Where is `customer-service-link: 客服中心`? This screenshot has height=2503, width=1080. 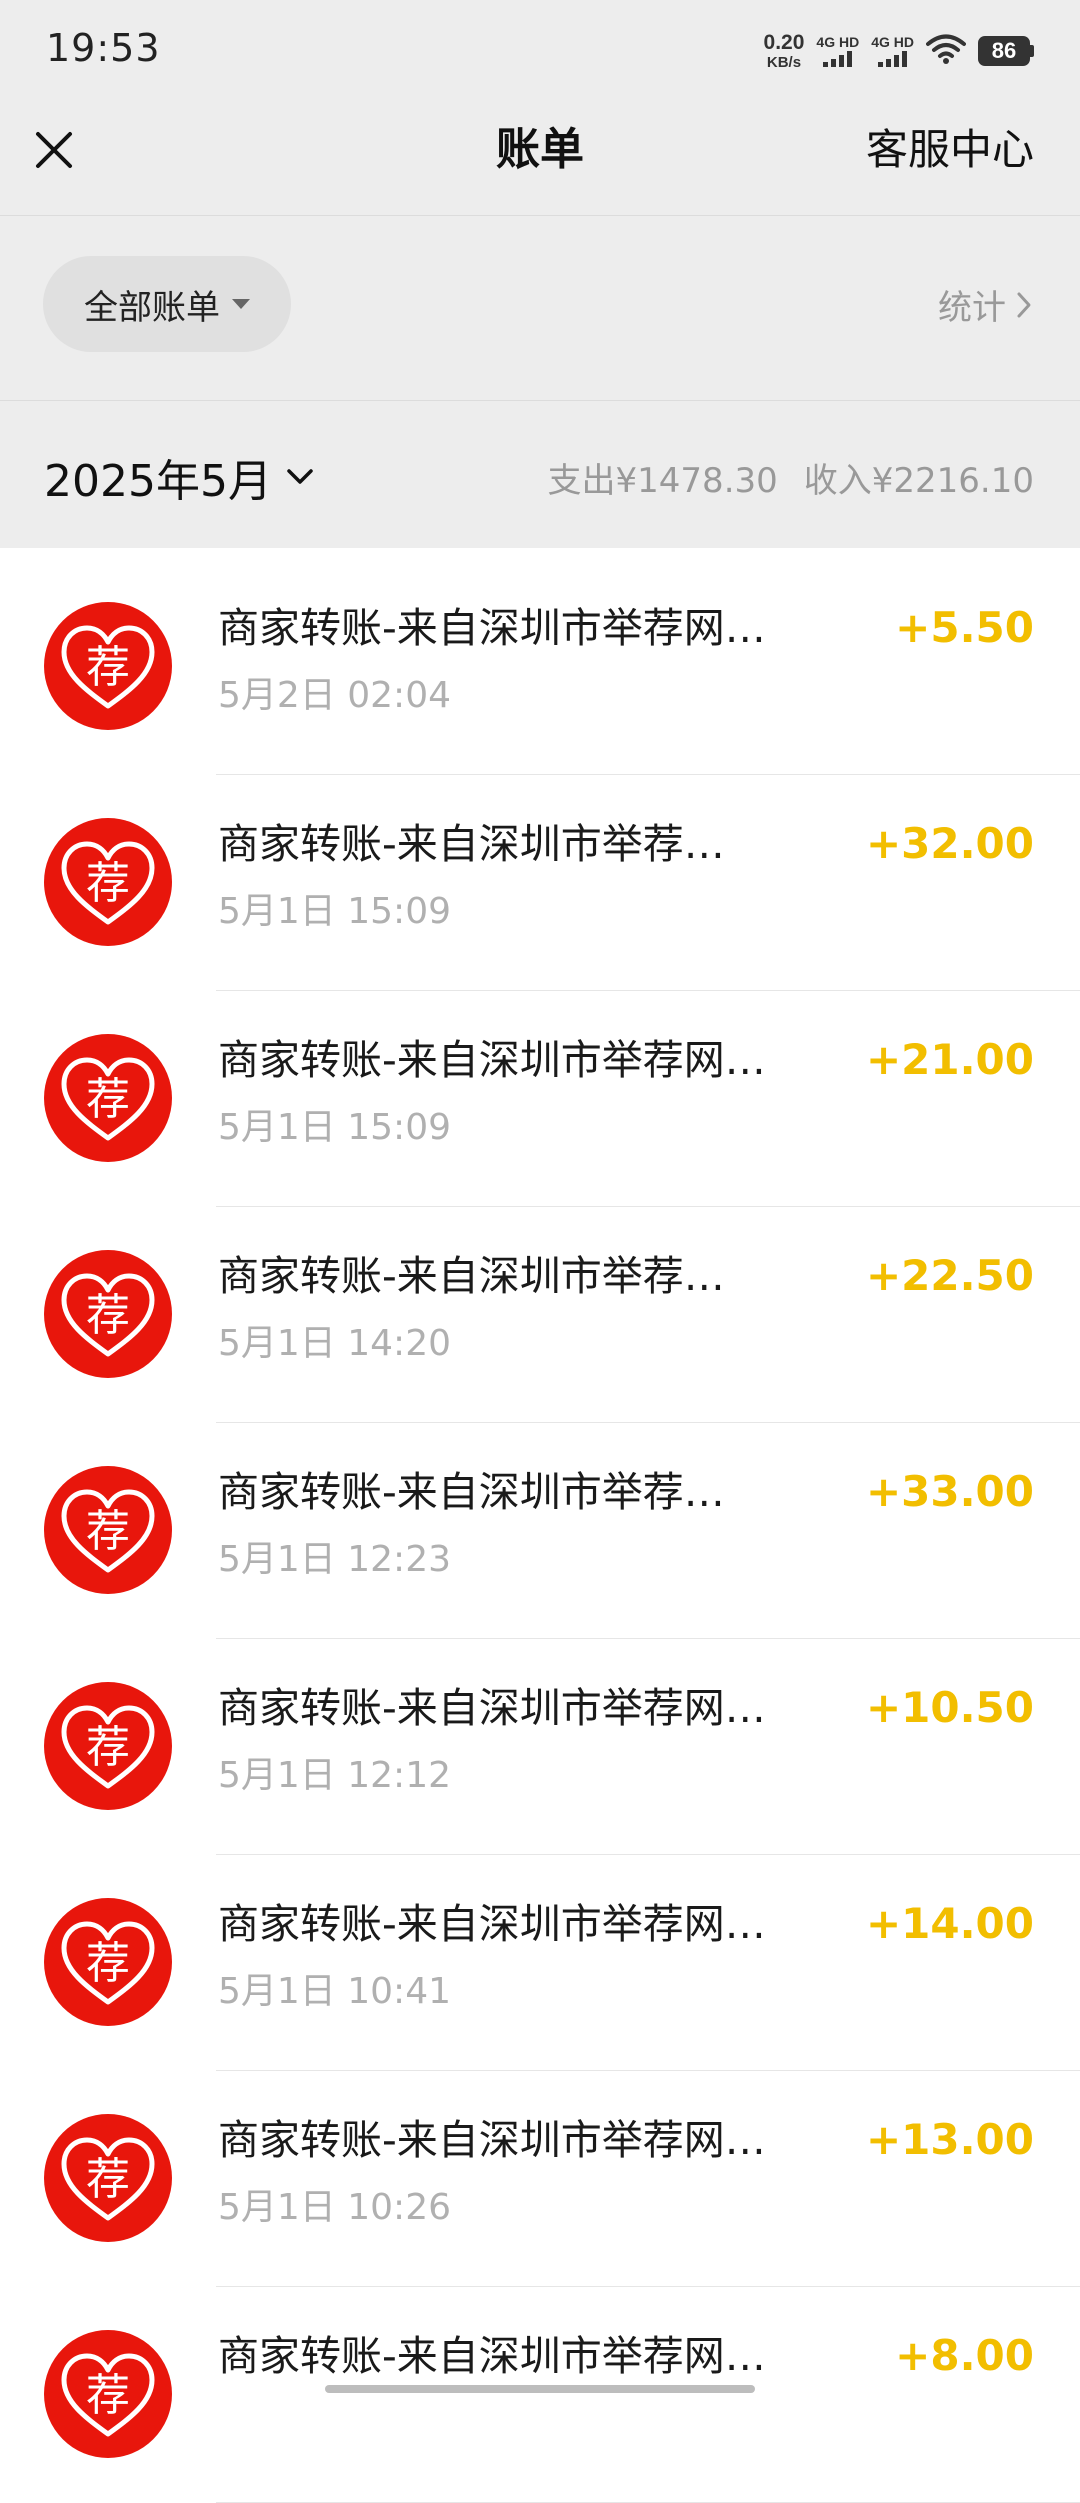
customer-service-link: 客服中心 is located at coordinates (950, 150).